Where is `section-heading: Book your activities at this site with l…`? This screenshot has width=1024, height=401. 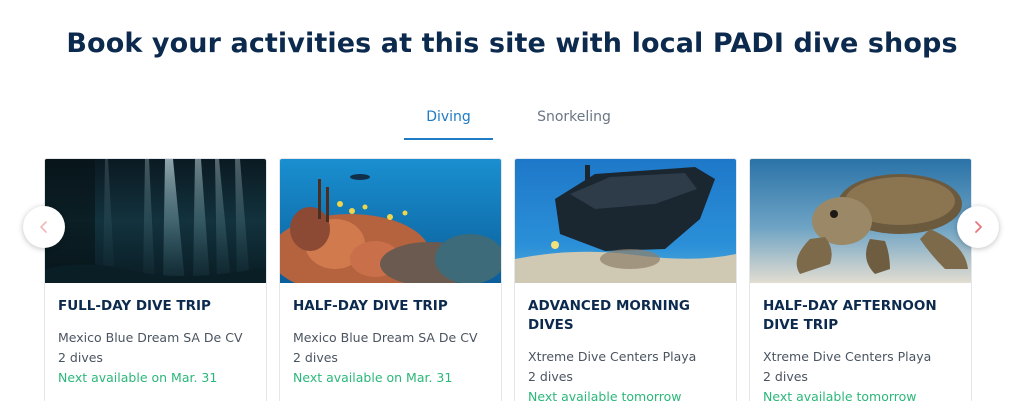
section-heading: Book your activities at this site with l… is located at coordinates (512, 43).